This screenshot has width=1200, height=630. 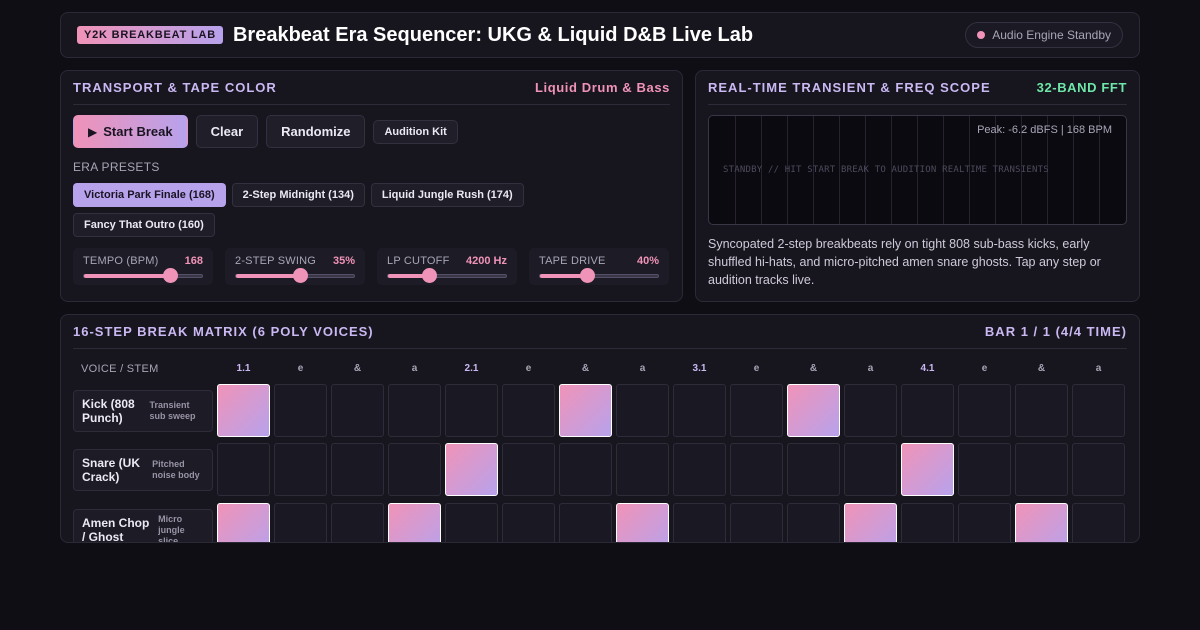 I want to click on voice-label: Kick (808 Punch) Transient sub sweep, so click(x=143, y=411).